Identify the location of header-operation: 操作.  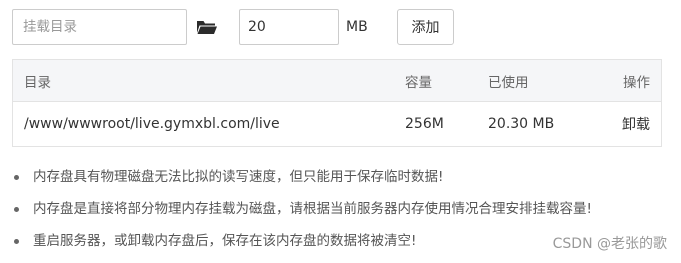
(636, 82).